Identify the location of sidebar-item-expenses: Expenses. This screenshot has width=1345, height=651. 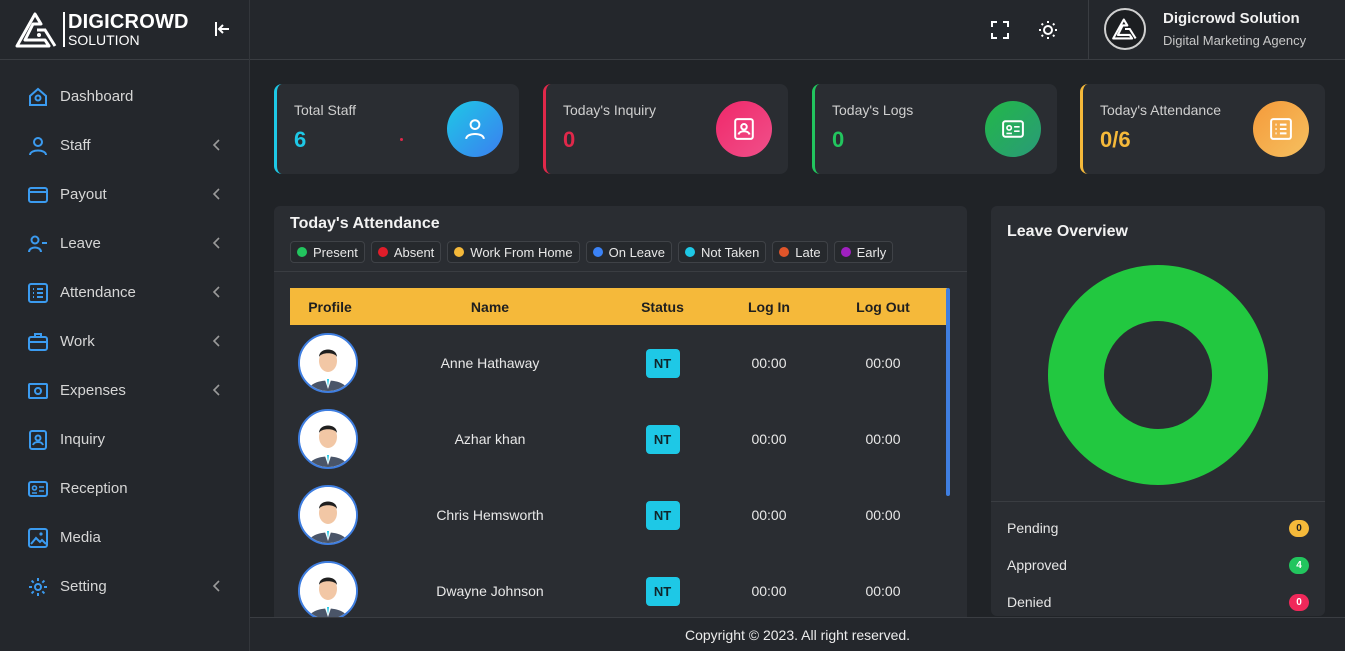
(124, 390).